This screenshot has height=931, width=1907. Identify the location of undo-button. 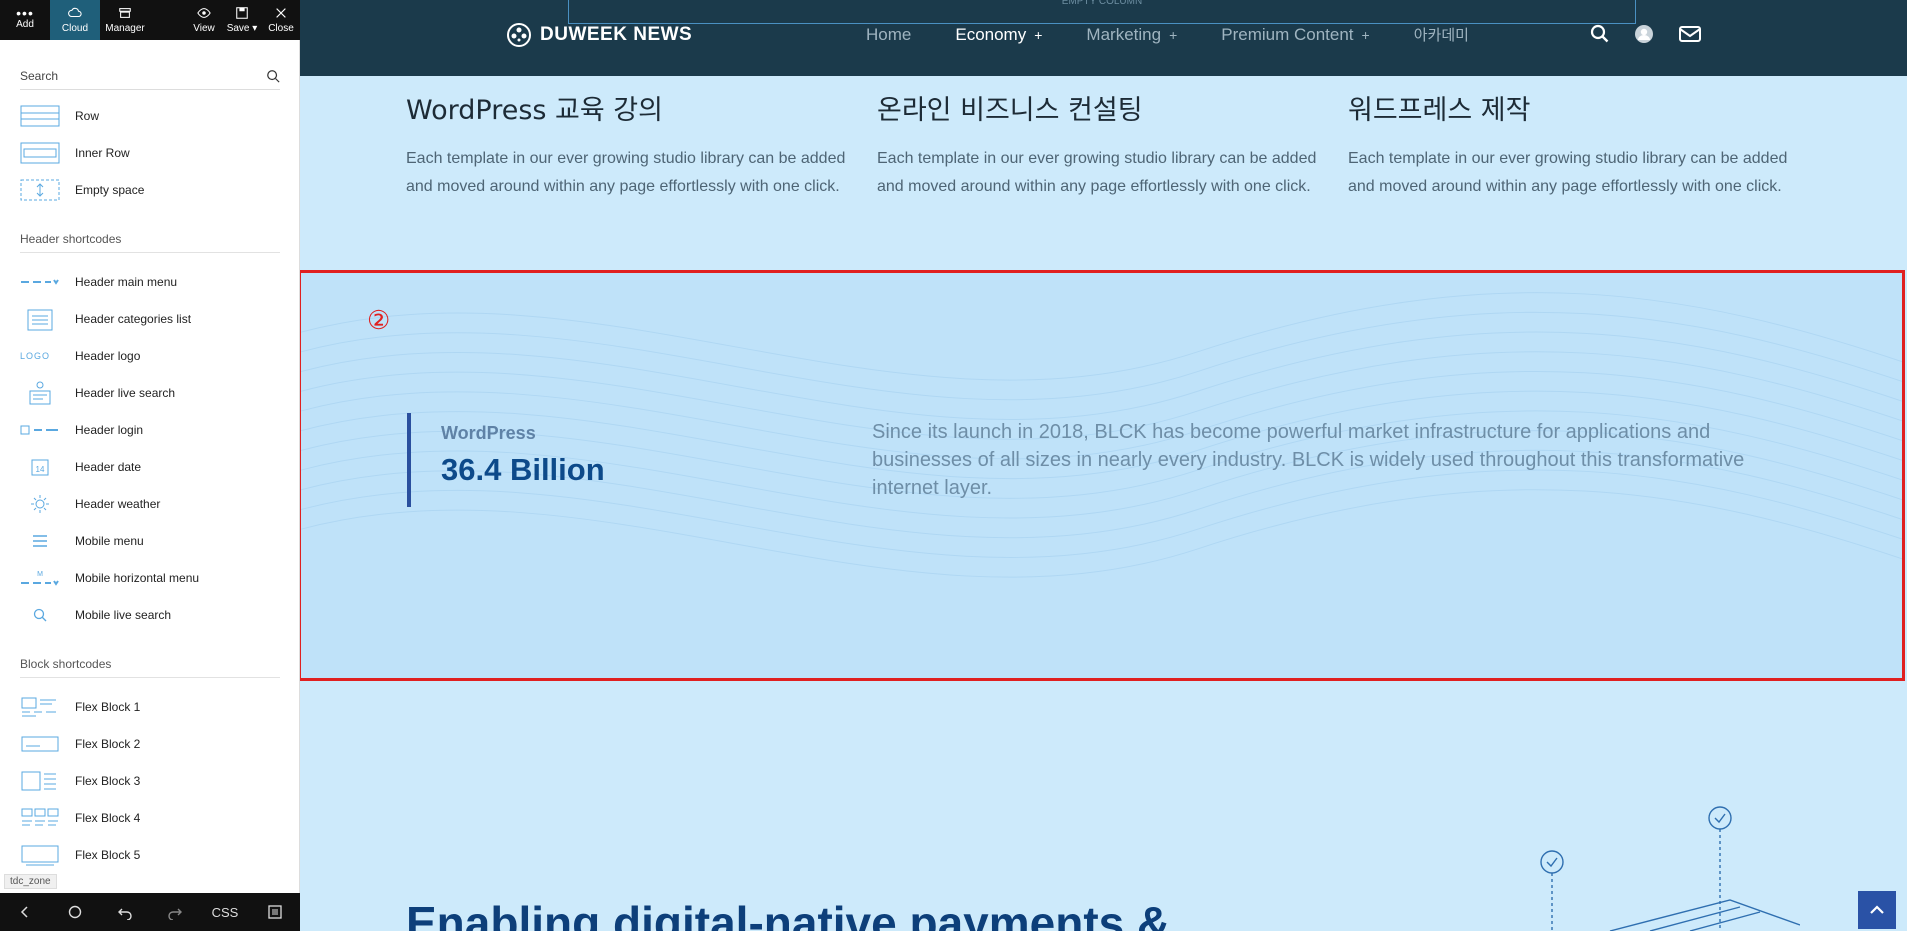
(125, 912).